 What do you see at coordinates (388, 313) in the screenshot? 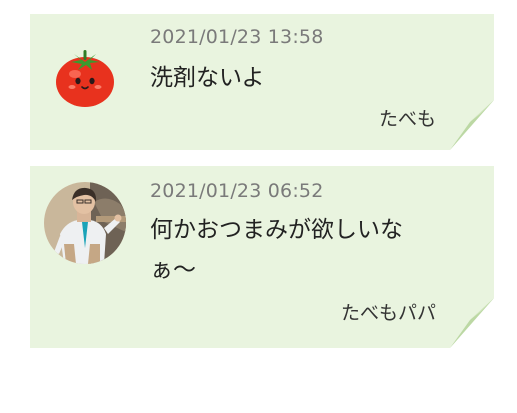
I see `memo-author: たべもパパ` at bounding box center [388, 313].